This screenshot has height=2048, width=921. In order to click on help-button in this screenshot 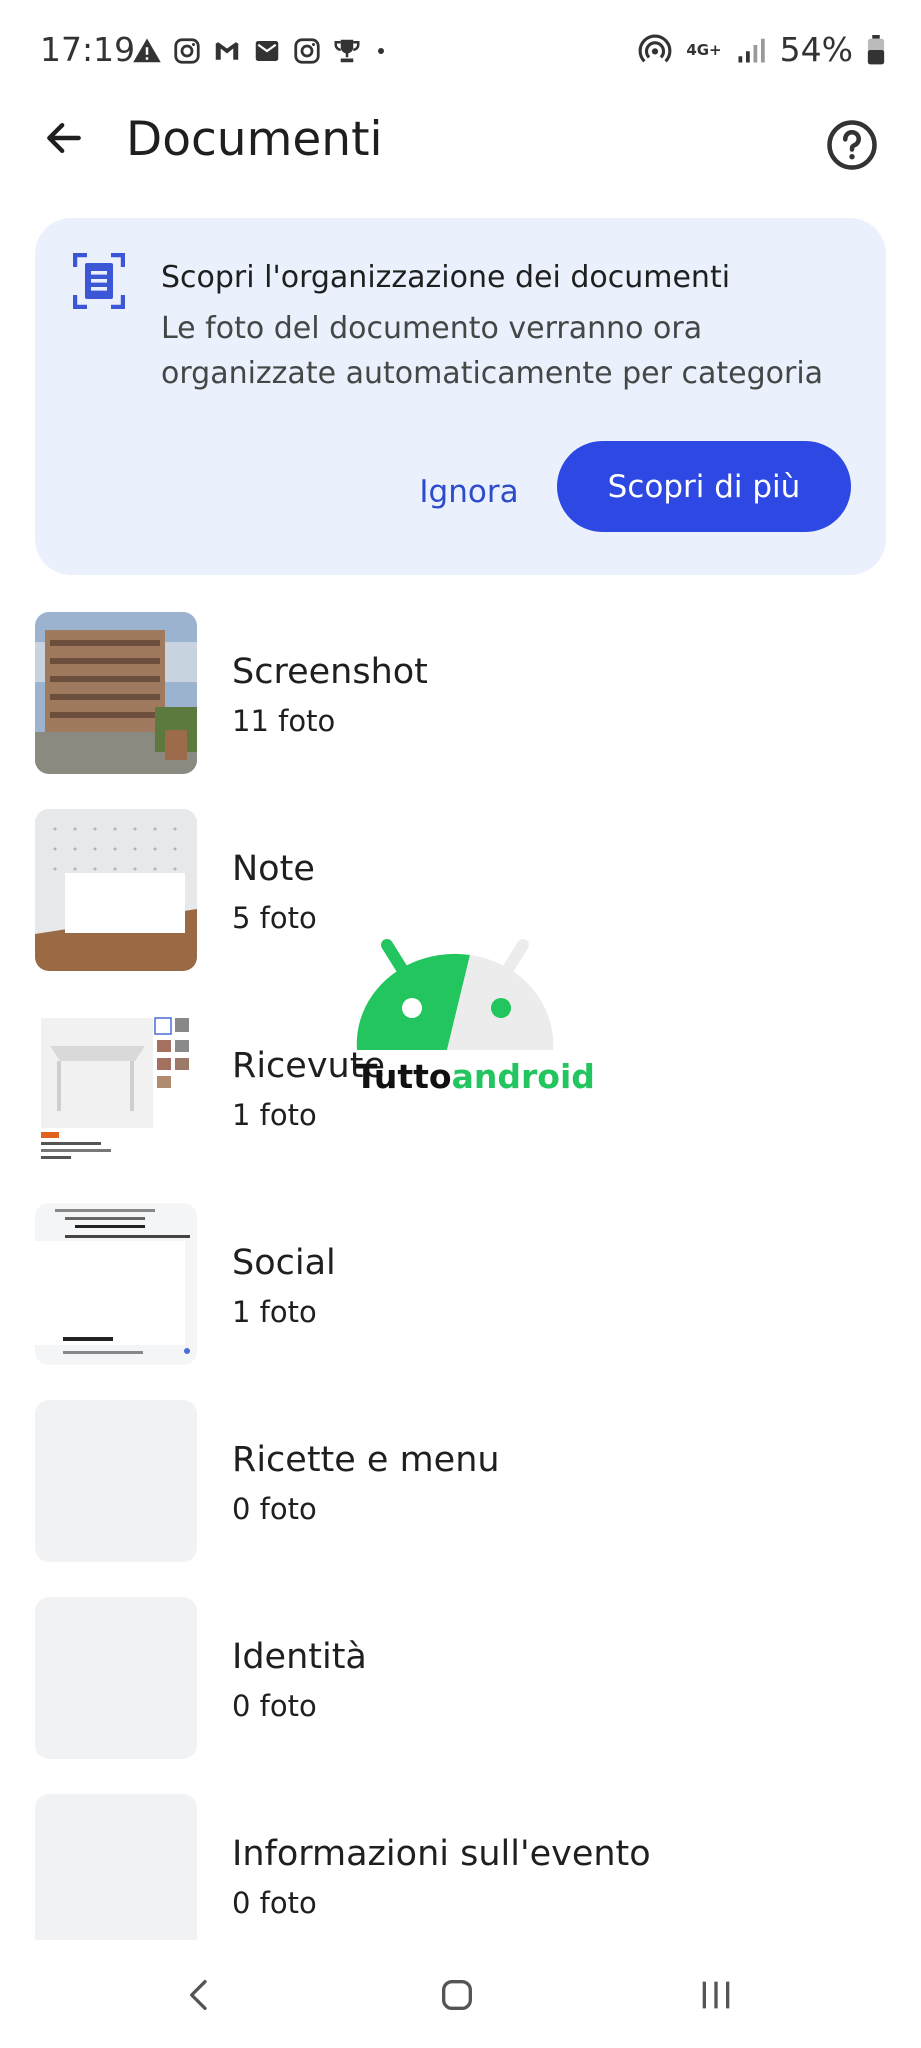, I will do `click(852, 145)`.